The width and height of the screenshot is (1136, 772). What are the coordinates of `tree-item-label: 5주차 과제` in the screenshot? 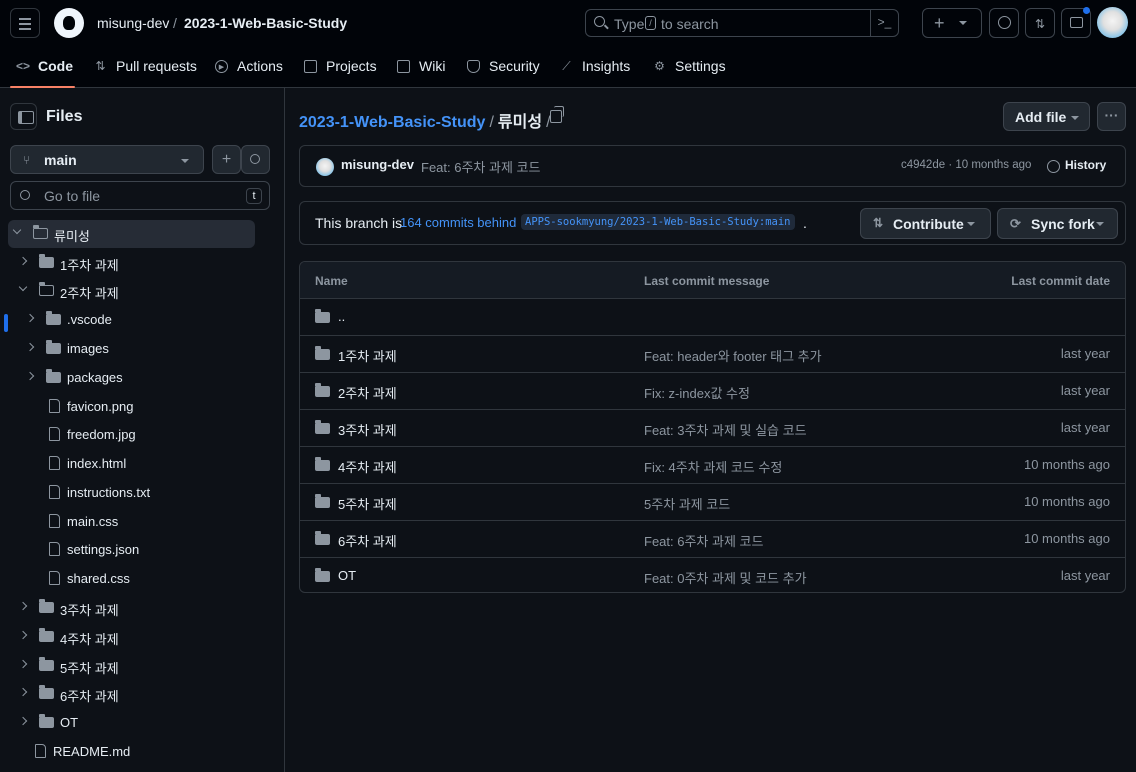 It's located at (89, 668).